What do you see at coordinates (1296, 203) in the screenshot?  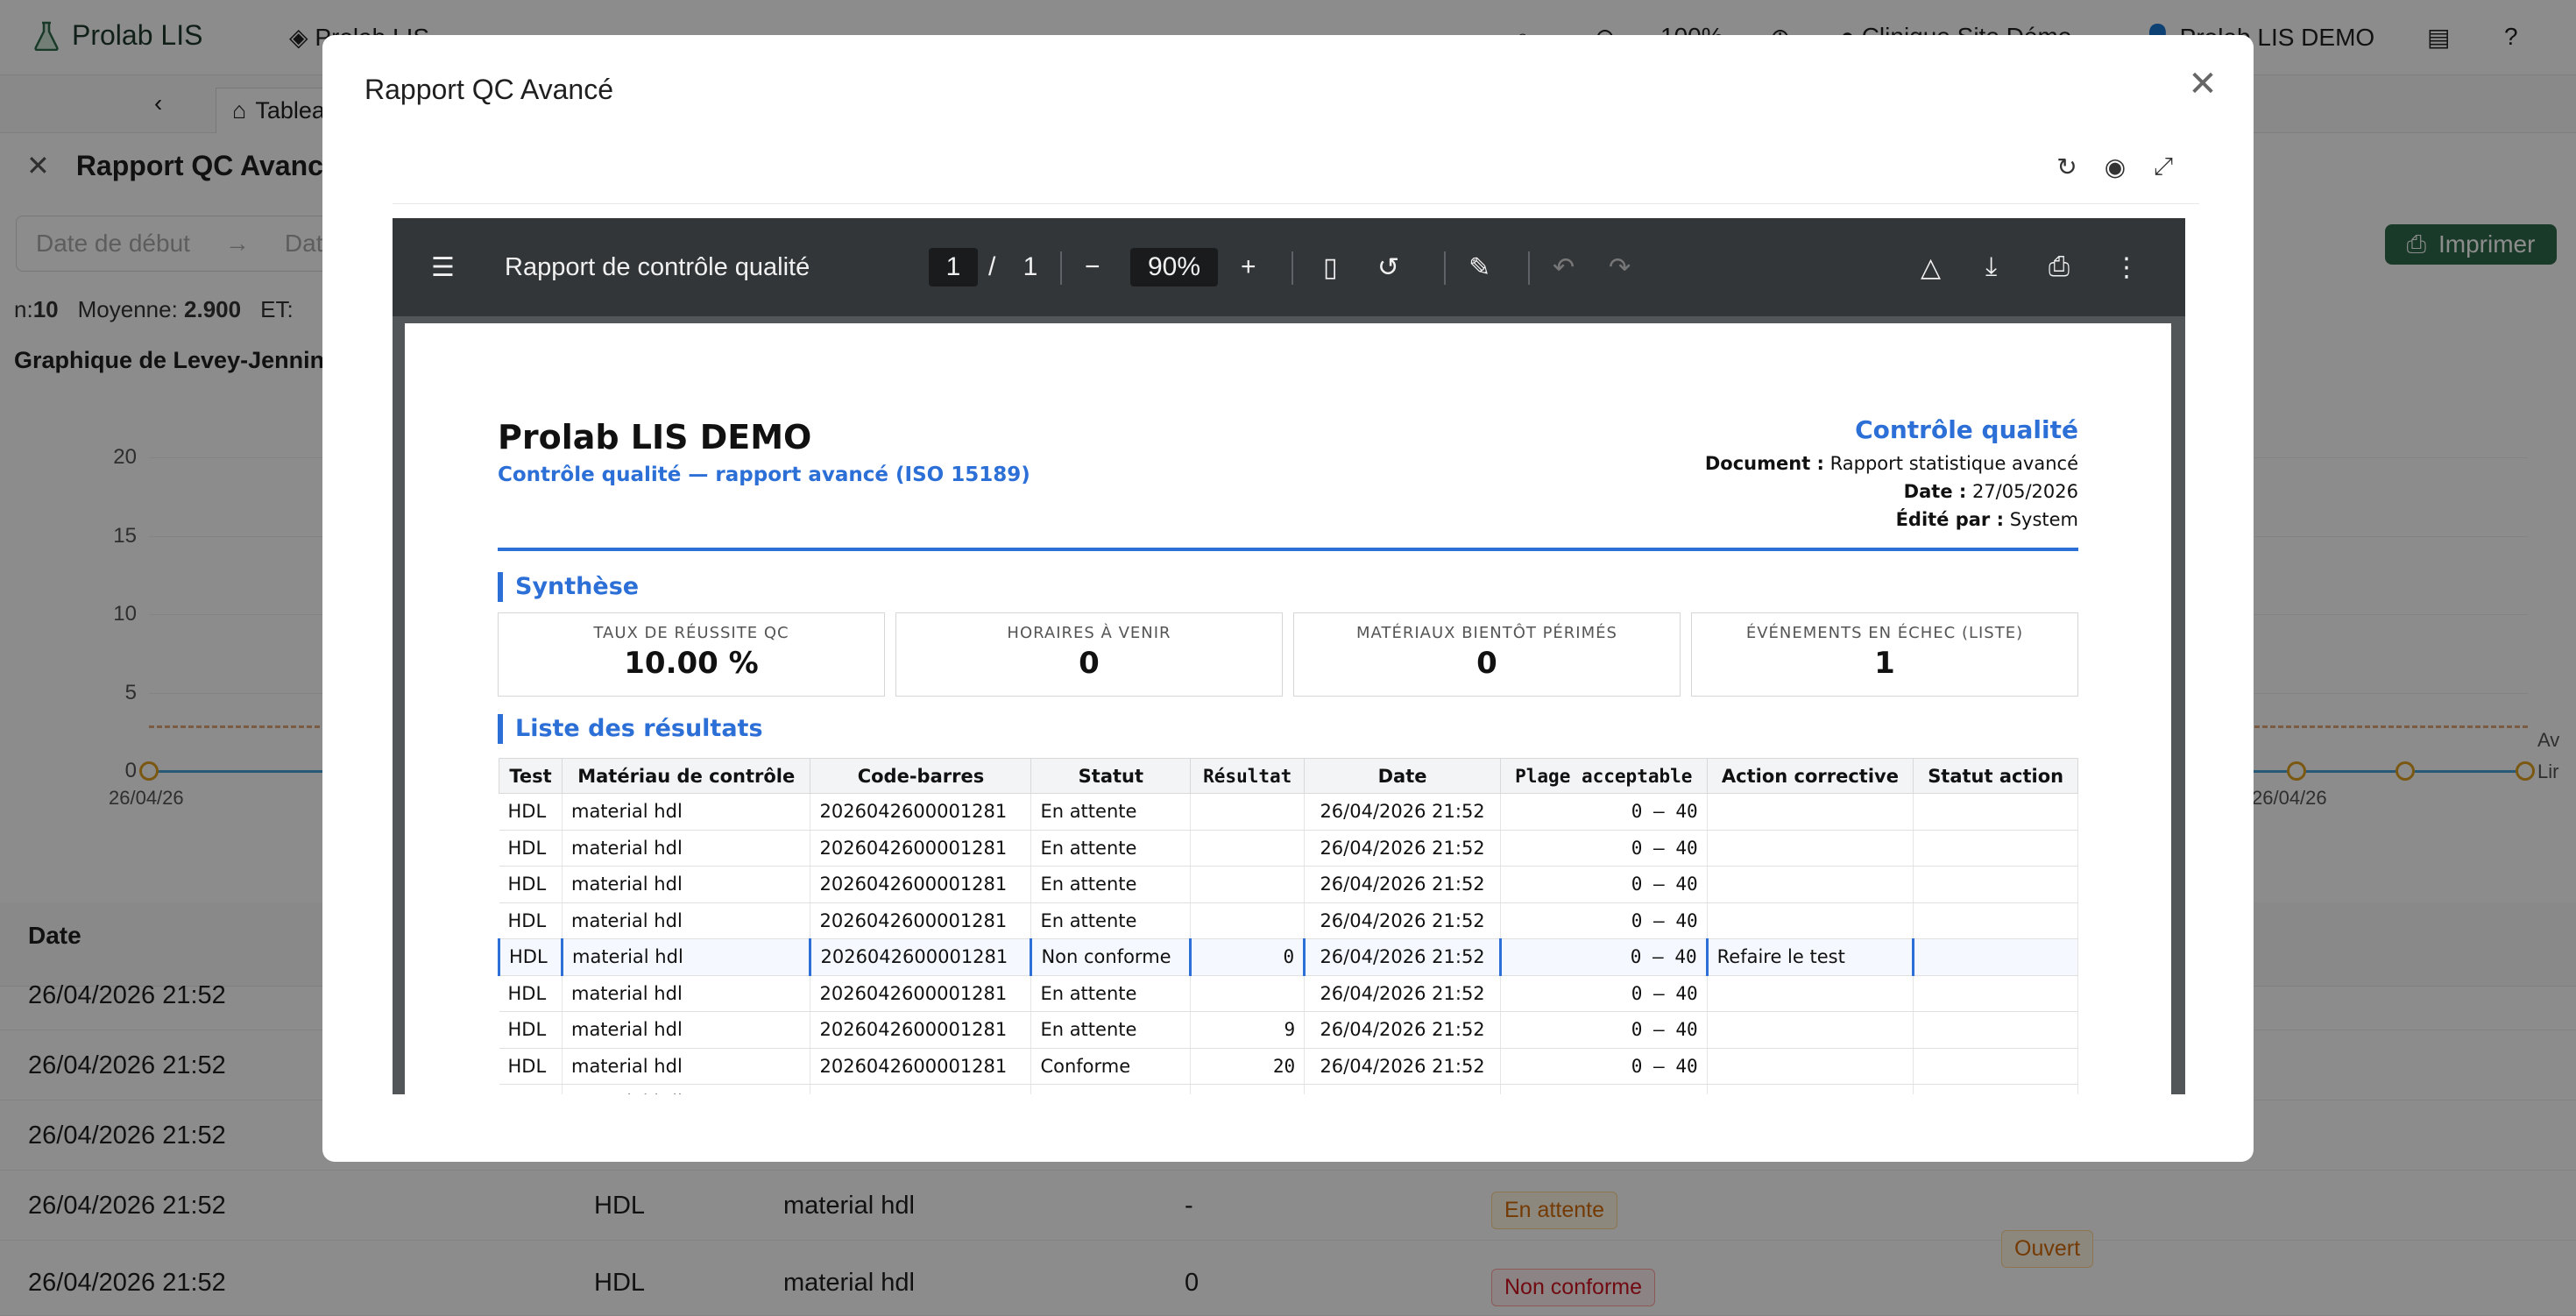 I see `divider` at bounding box center [1296, 203].